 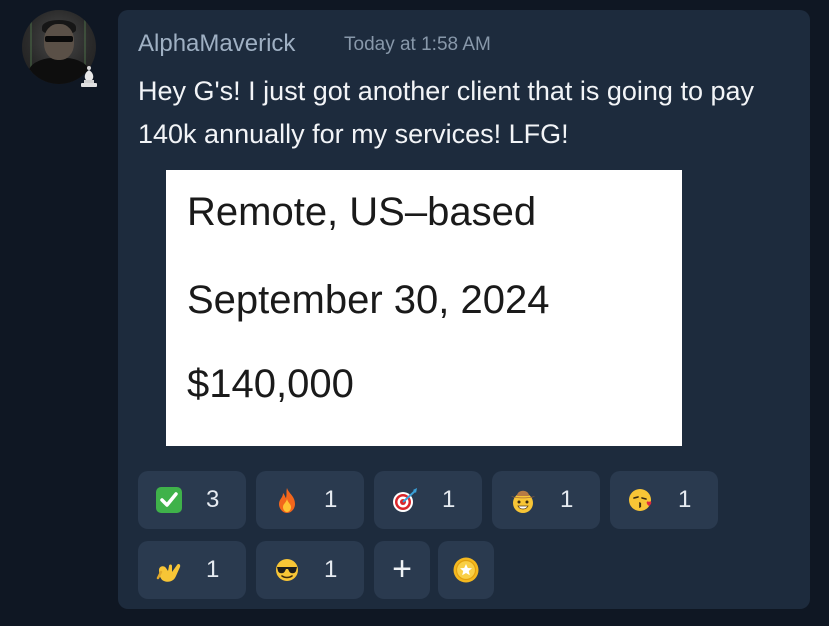 I want to click on message-timestamp: Today at 1:58 AM, so click(x=417, y=44).